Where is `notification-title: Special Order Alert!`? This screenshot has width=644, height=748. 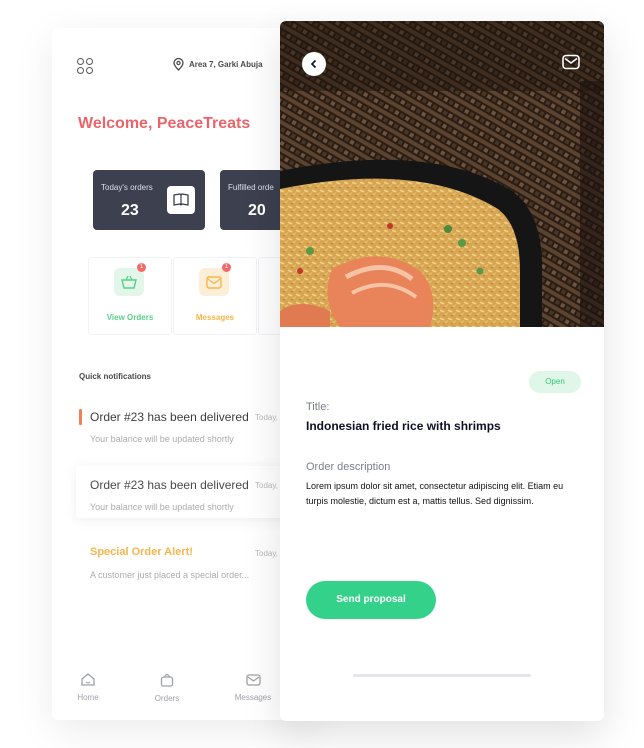 notification-title: Special Order Alert! is located at coordinates (141, 552).